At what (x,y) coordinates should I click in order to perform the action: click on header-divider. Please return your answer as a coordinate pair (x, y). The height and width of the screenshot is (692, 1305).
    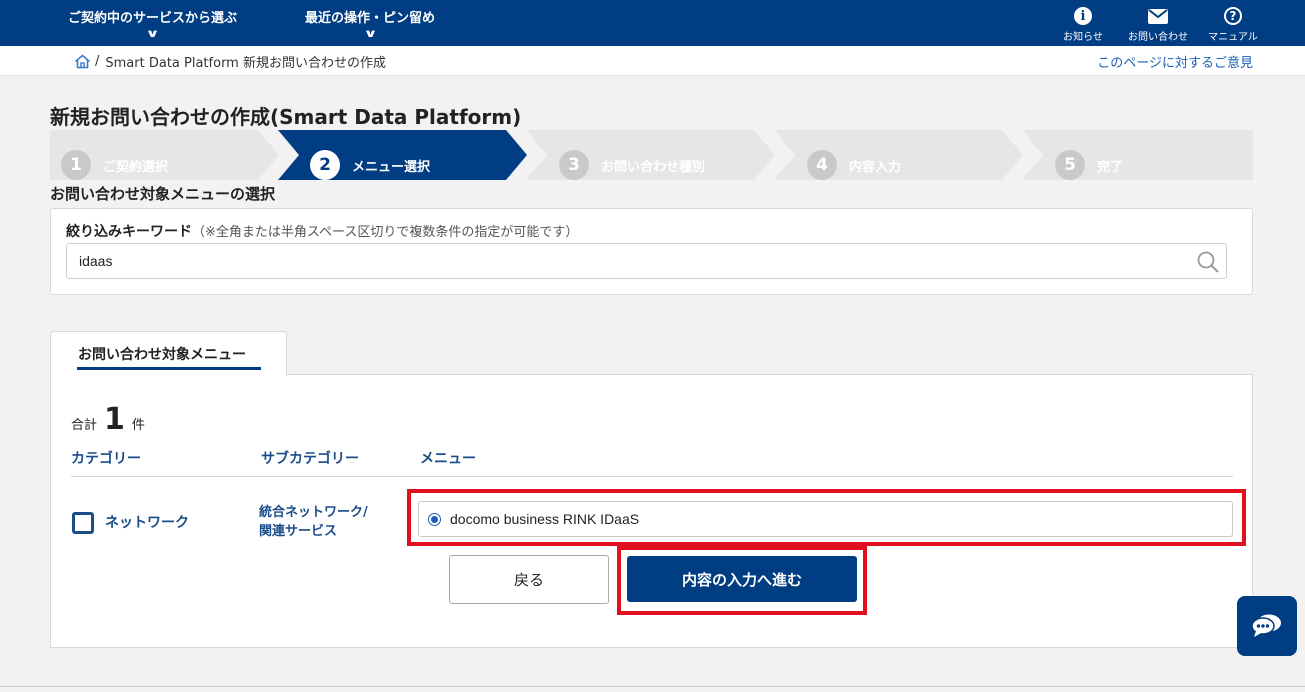
    Looking at the image, I should click on (652, 476).